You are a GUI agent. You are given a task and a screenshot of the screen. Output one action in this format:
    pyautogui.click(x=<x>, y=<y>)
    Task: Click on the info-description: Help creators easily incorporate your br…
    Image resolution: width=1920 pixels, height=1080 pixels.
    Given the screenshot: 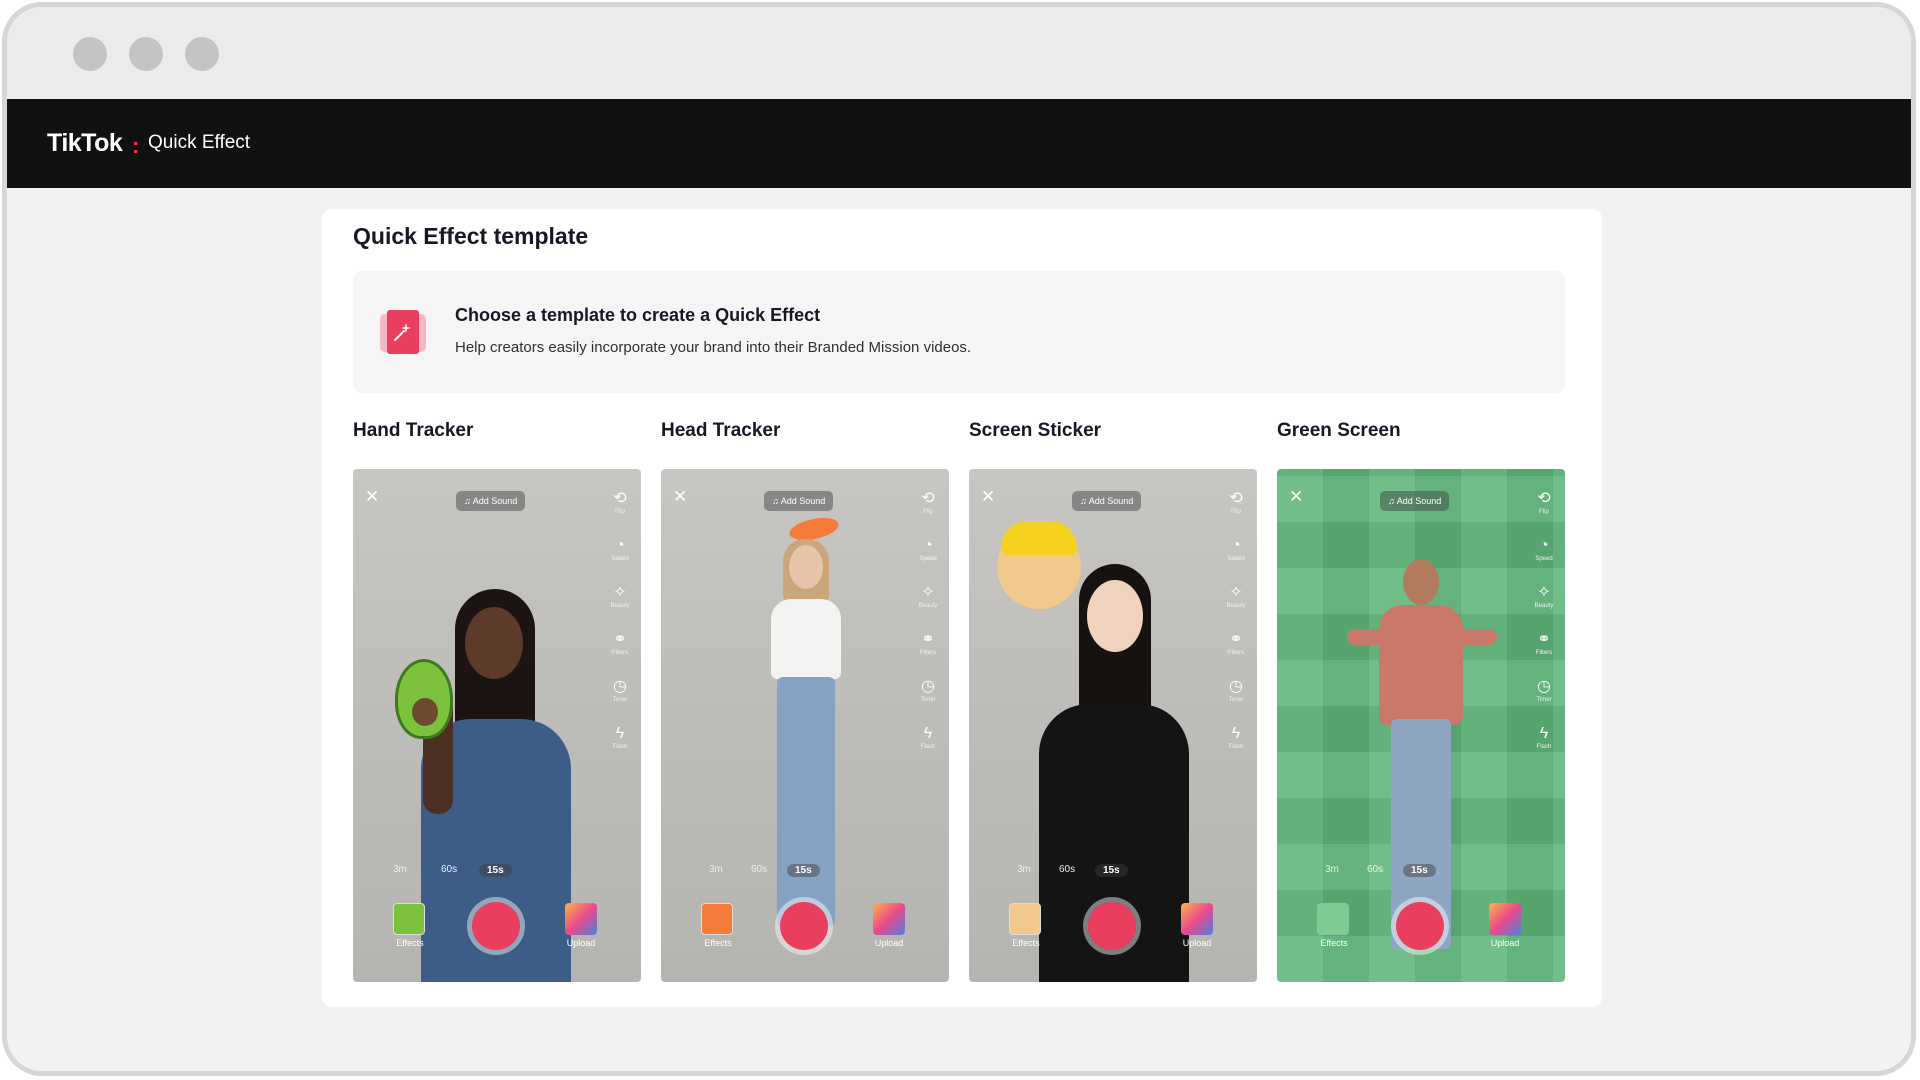 What is the action you would take?
    pyautogui.click(x=713, y=347)
    